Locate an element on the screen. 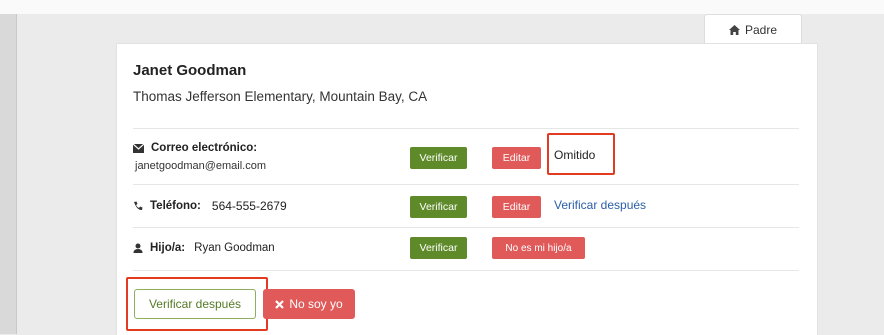 The image size is (884, 335). verify-later-link: Verificar después is located at coordinates (600, 205).